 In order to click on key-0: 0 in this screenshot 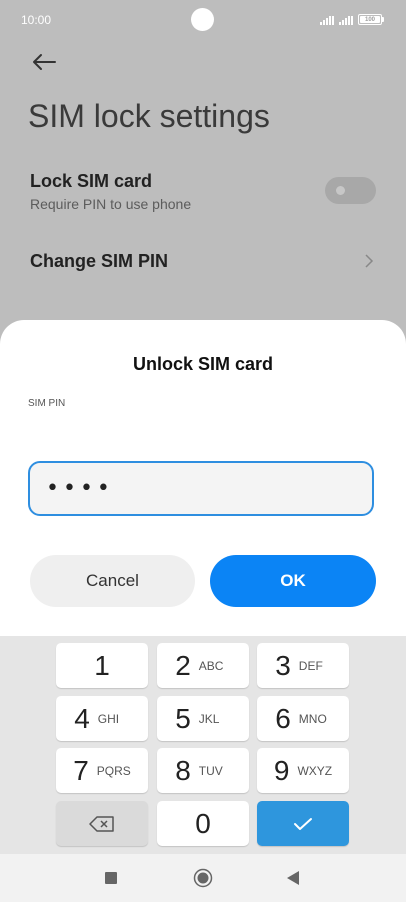, I will do `click(203, 823)`.